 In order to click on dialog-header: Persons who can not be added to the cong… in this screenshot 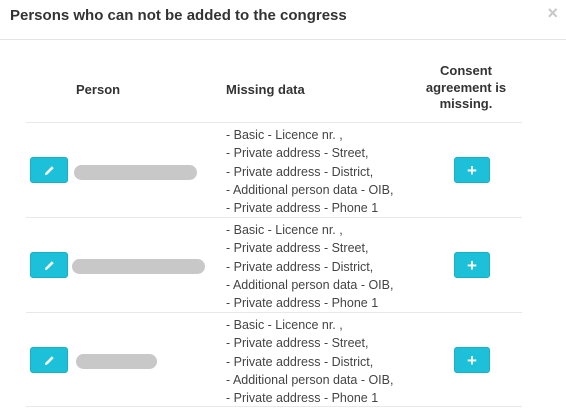, I will do `click(283, 20)`.